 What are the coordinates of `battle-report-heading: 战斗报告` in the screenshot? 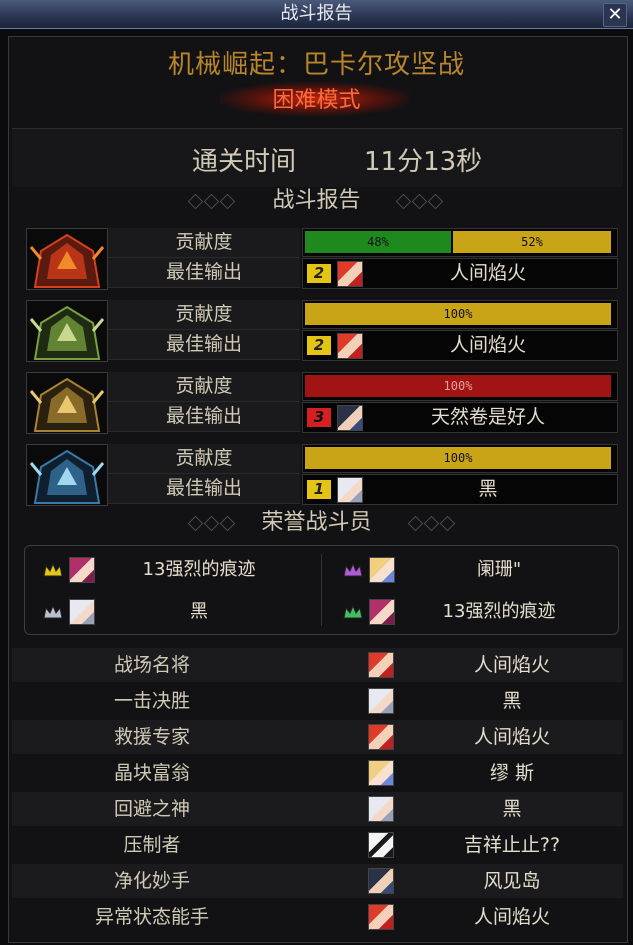 It's located at (316, 200).